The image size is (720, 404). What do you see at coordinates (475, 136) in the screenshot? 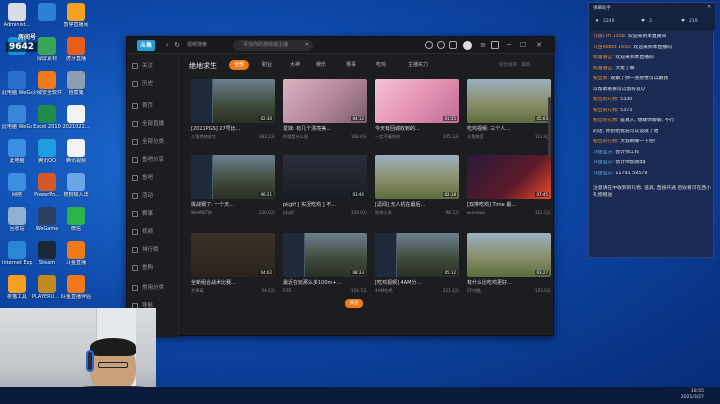
I see `video-author: 斗鱼电竞` at bounding box center [475, 136].